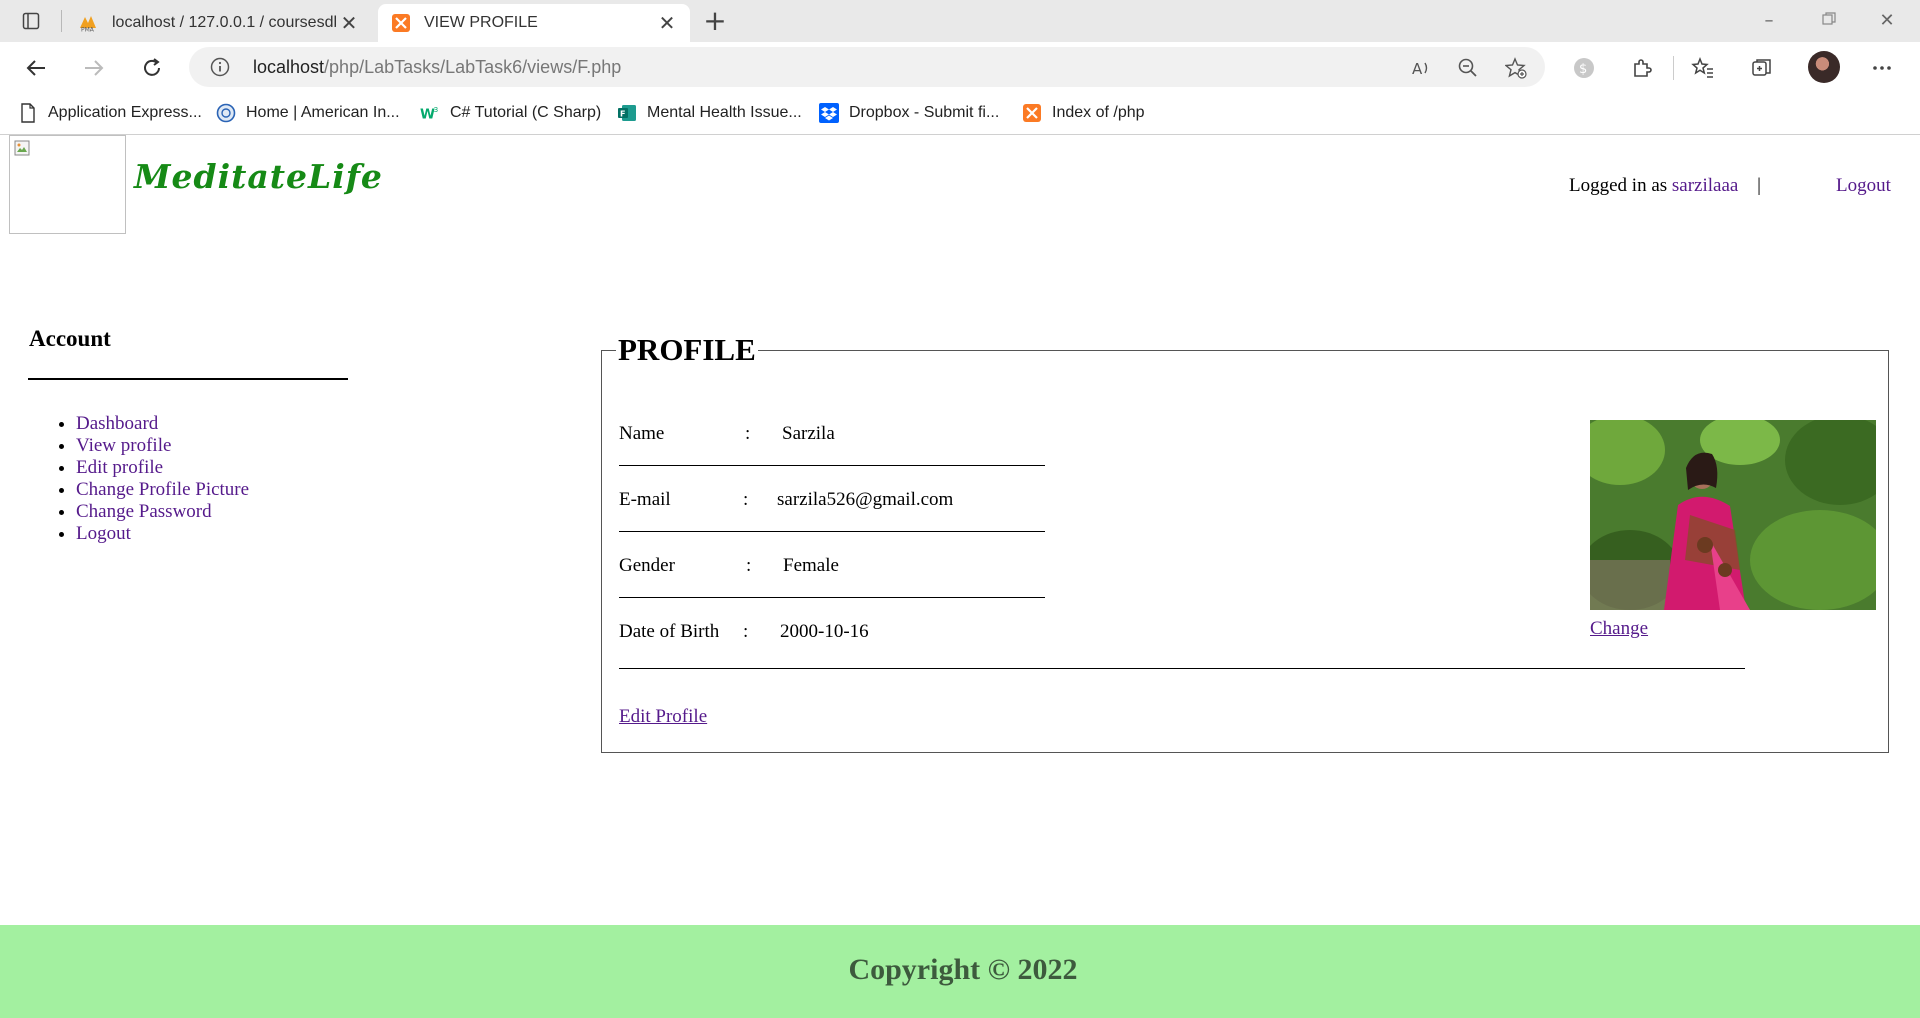  What do you see at coordinates (669, 631) in the screenshot?
I see `field-label: Date of Birth` at bounding box center [669, 631].